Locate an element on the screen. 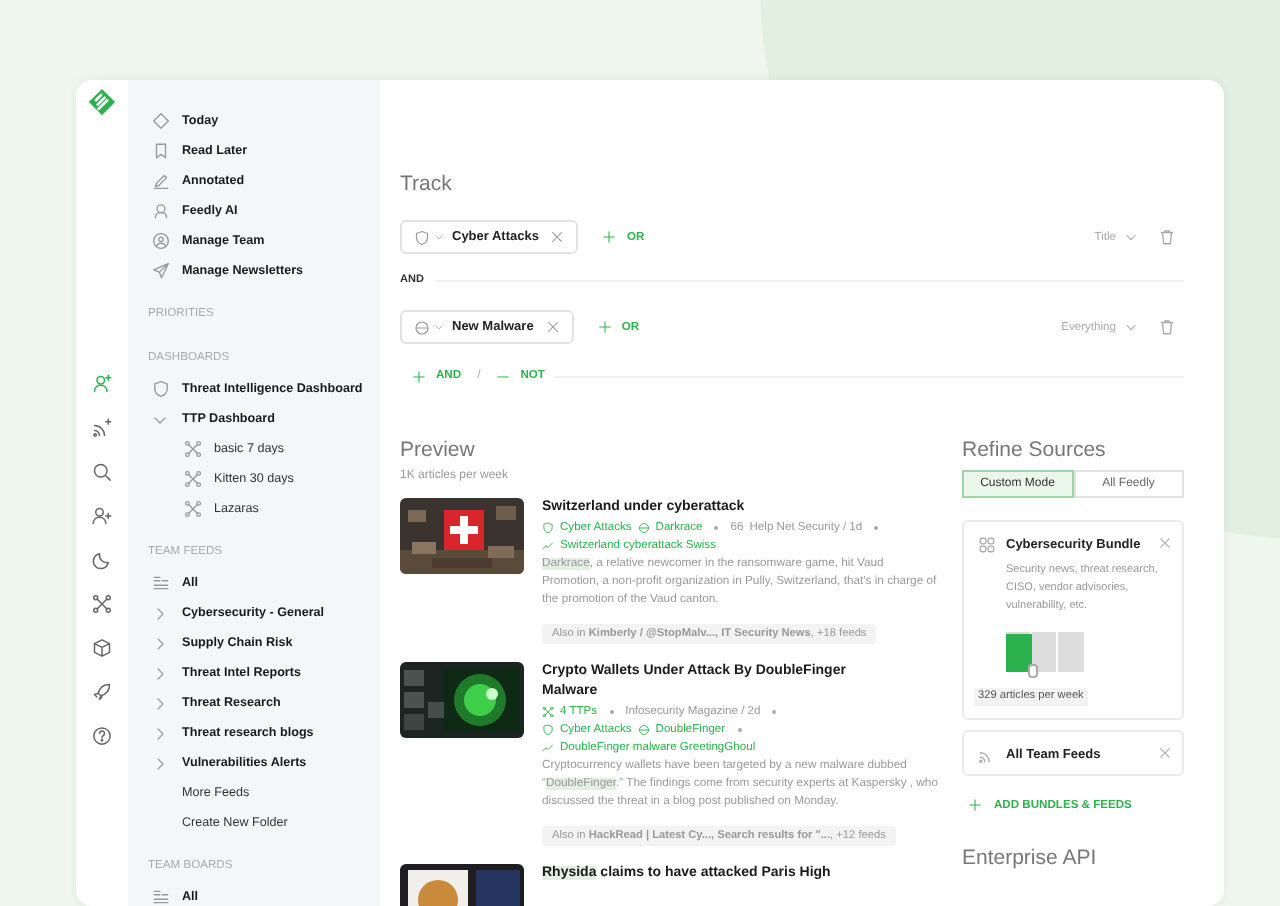  section-title: Preview is located at coordinates (438, 450).